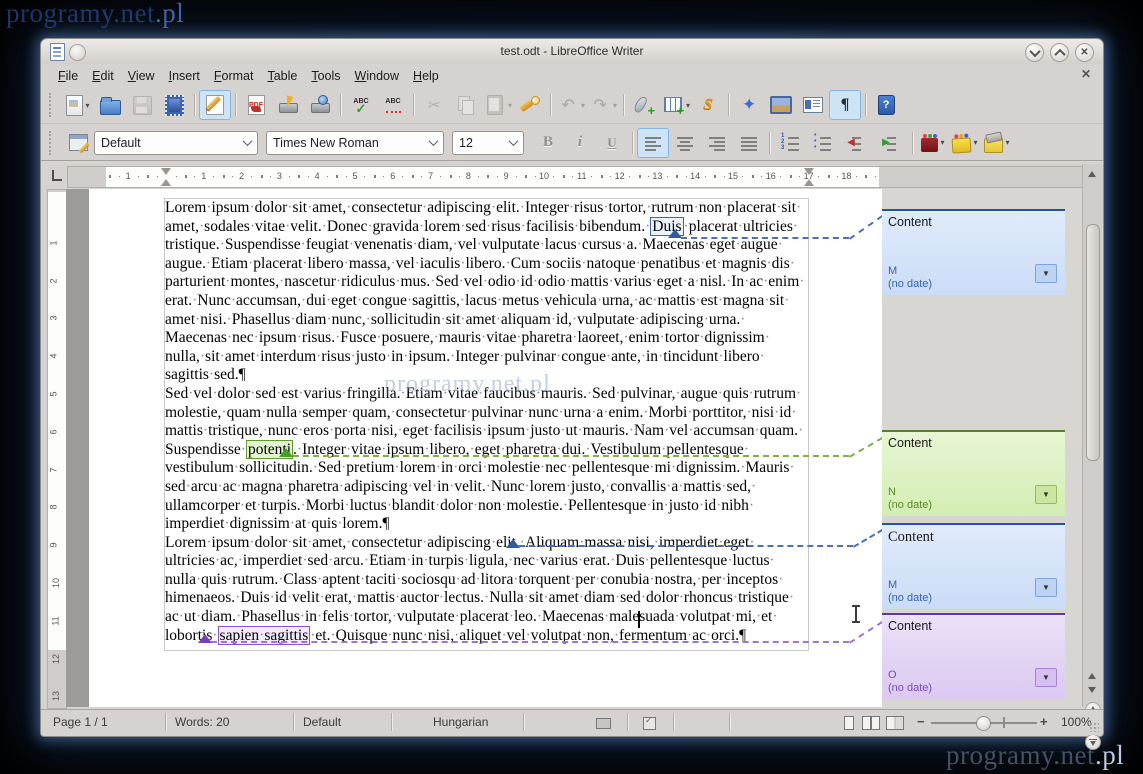 The width and height of the screenshot is (1143, 774). Describe the element at coordinates (965, 143) in the screenshot. I see `highlighting-button: ▾` at that location.